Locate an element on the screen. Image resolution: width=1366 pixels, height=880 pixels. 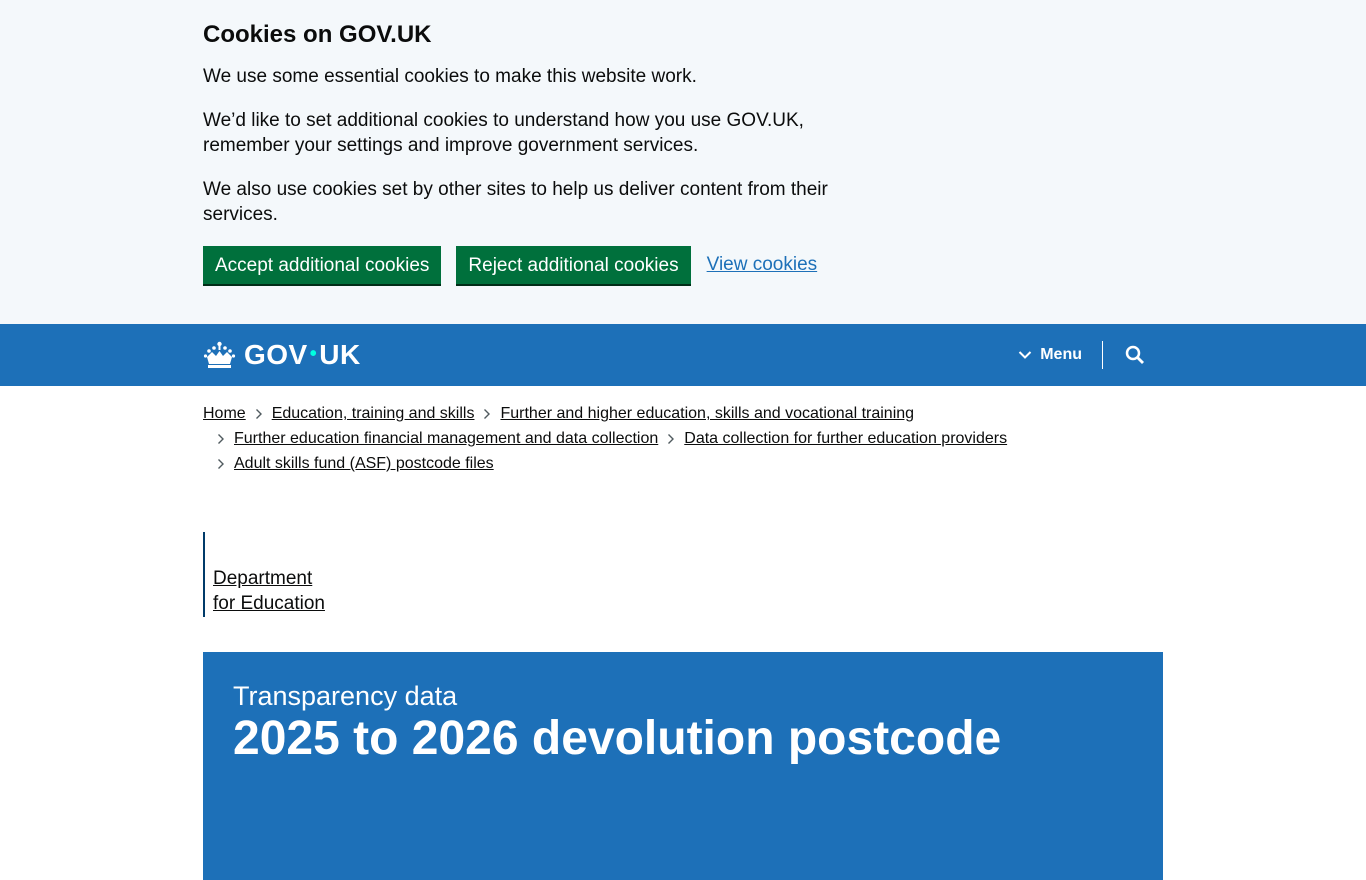
breadcrumb-home: Home is located at coordinates (224, 413).